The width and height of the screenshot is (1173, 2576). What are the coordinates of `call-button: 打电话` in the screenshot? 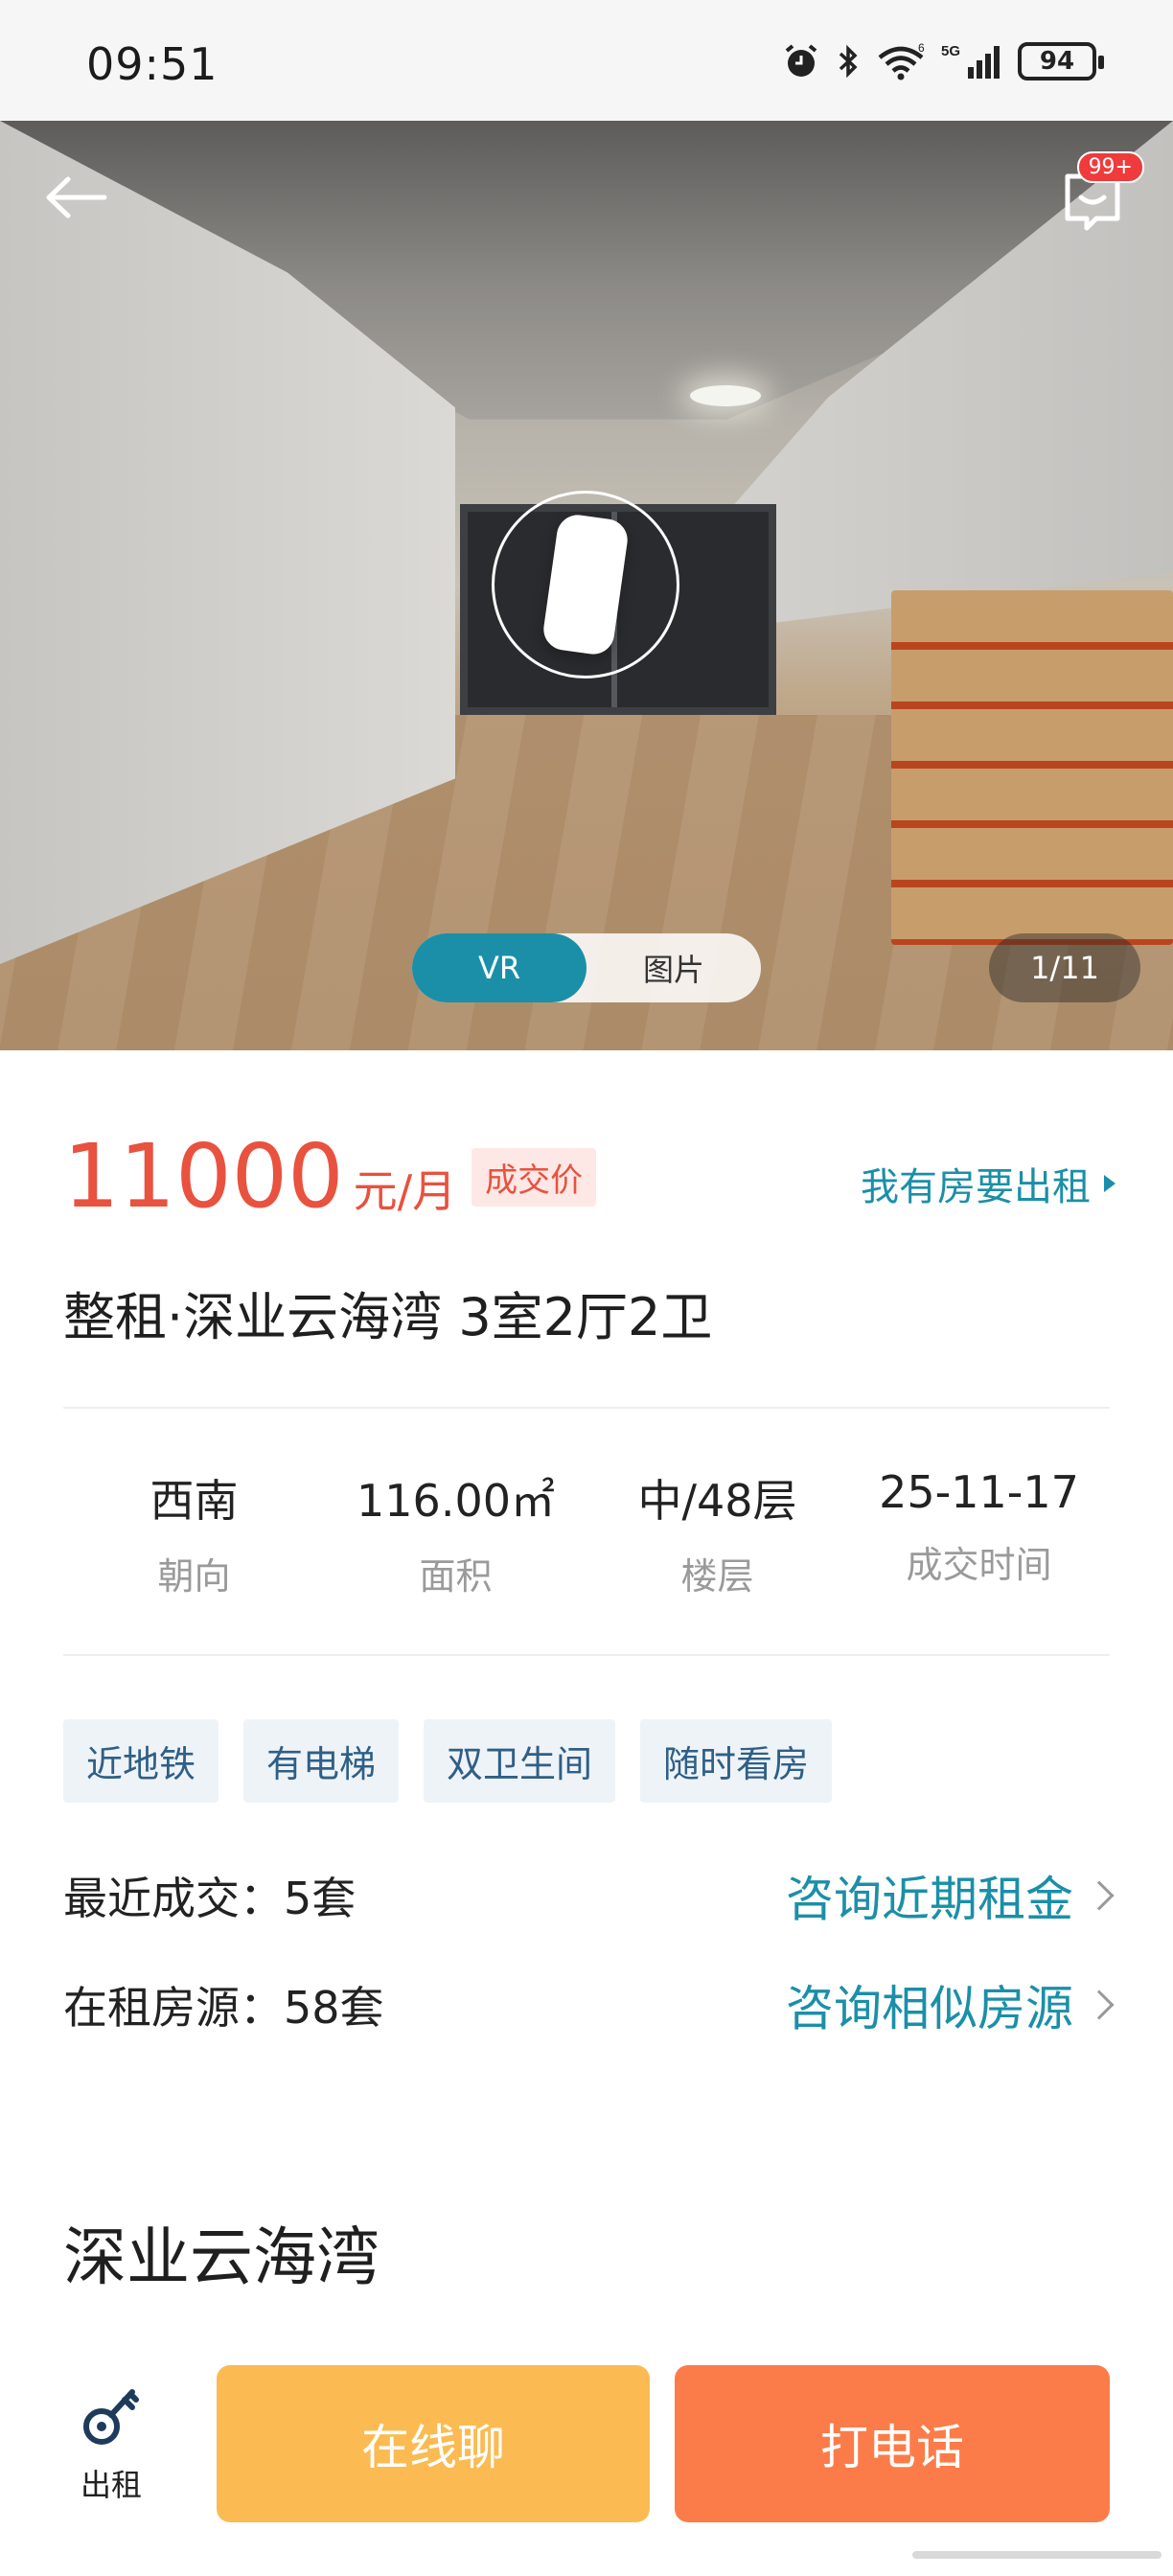 It's located at (892, 2443).